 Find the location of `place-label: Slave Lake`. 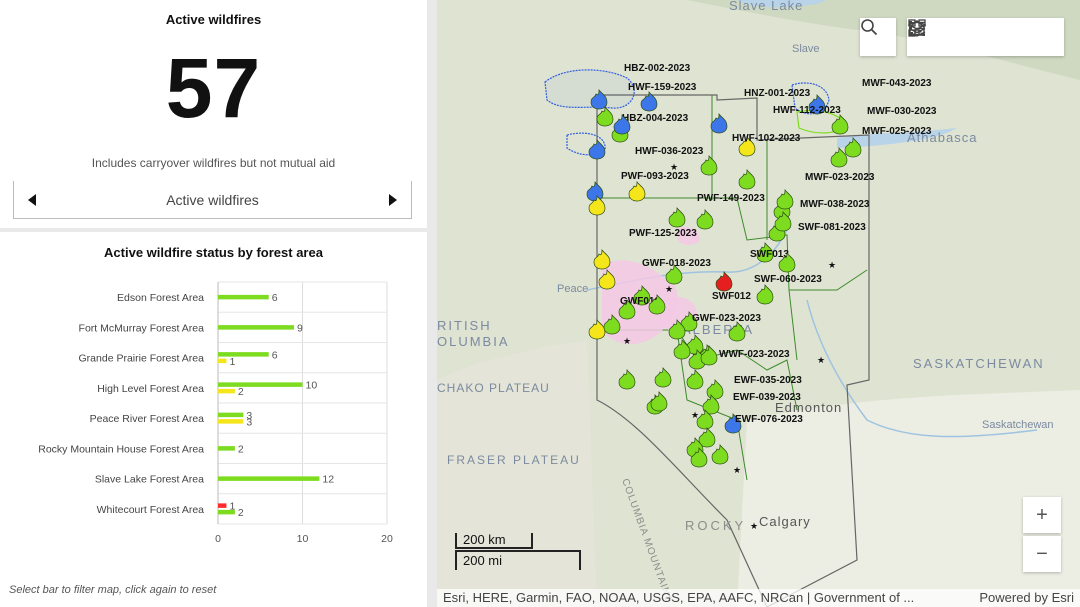

place-label: Slave Lake is located at coordinates (766, 6).